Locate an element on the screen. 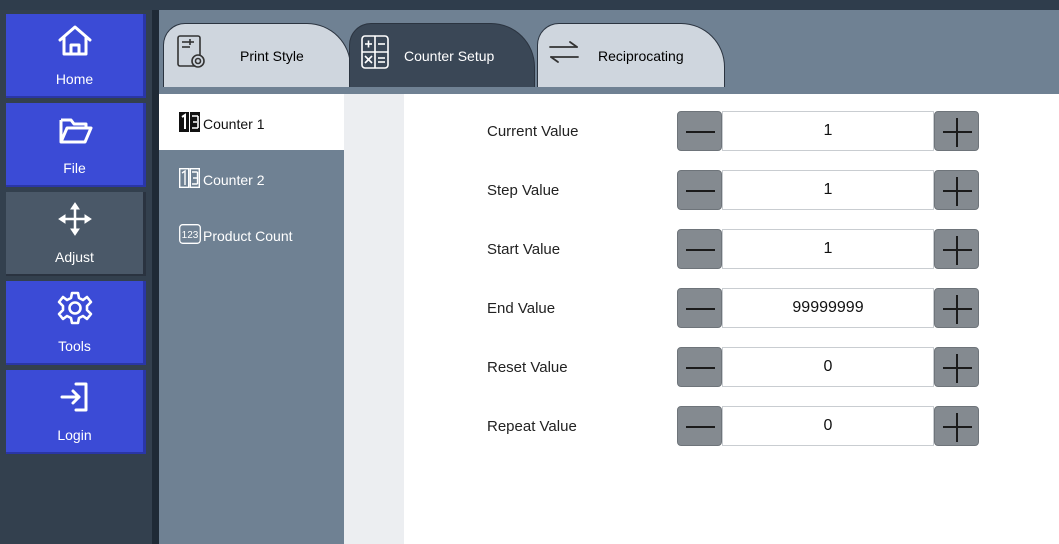  field-row-end-value: End Value 99999999 is located at coordinates (731, 308).